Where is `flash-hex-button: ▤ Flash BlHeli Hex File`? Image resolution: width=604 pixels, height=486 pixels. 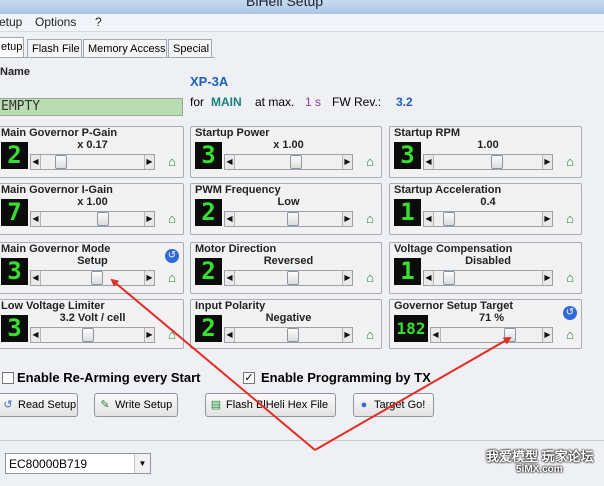 flash-hex-button: ▤ Flash BlHeli Hex File is located at coordinates (270, 405).